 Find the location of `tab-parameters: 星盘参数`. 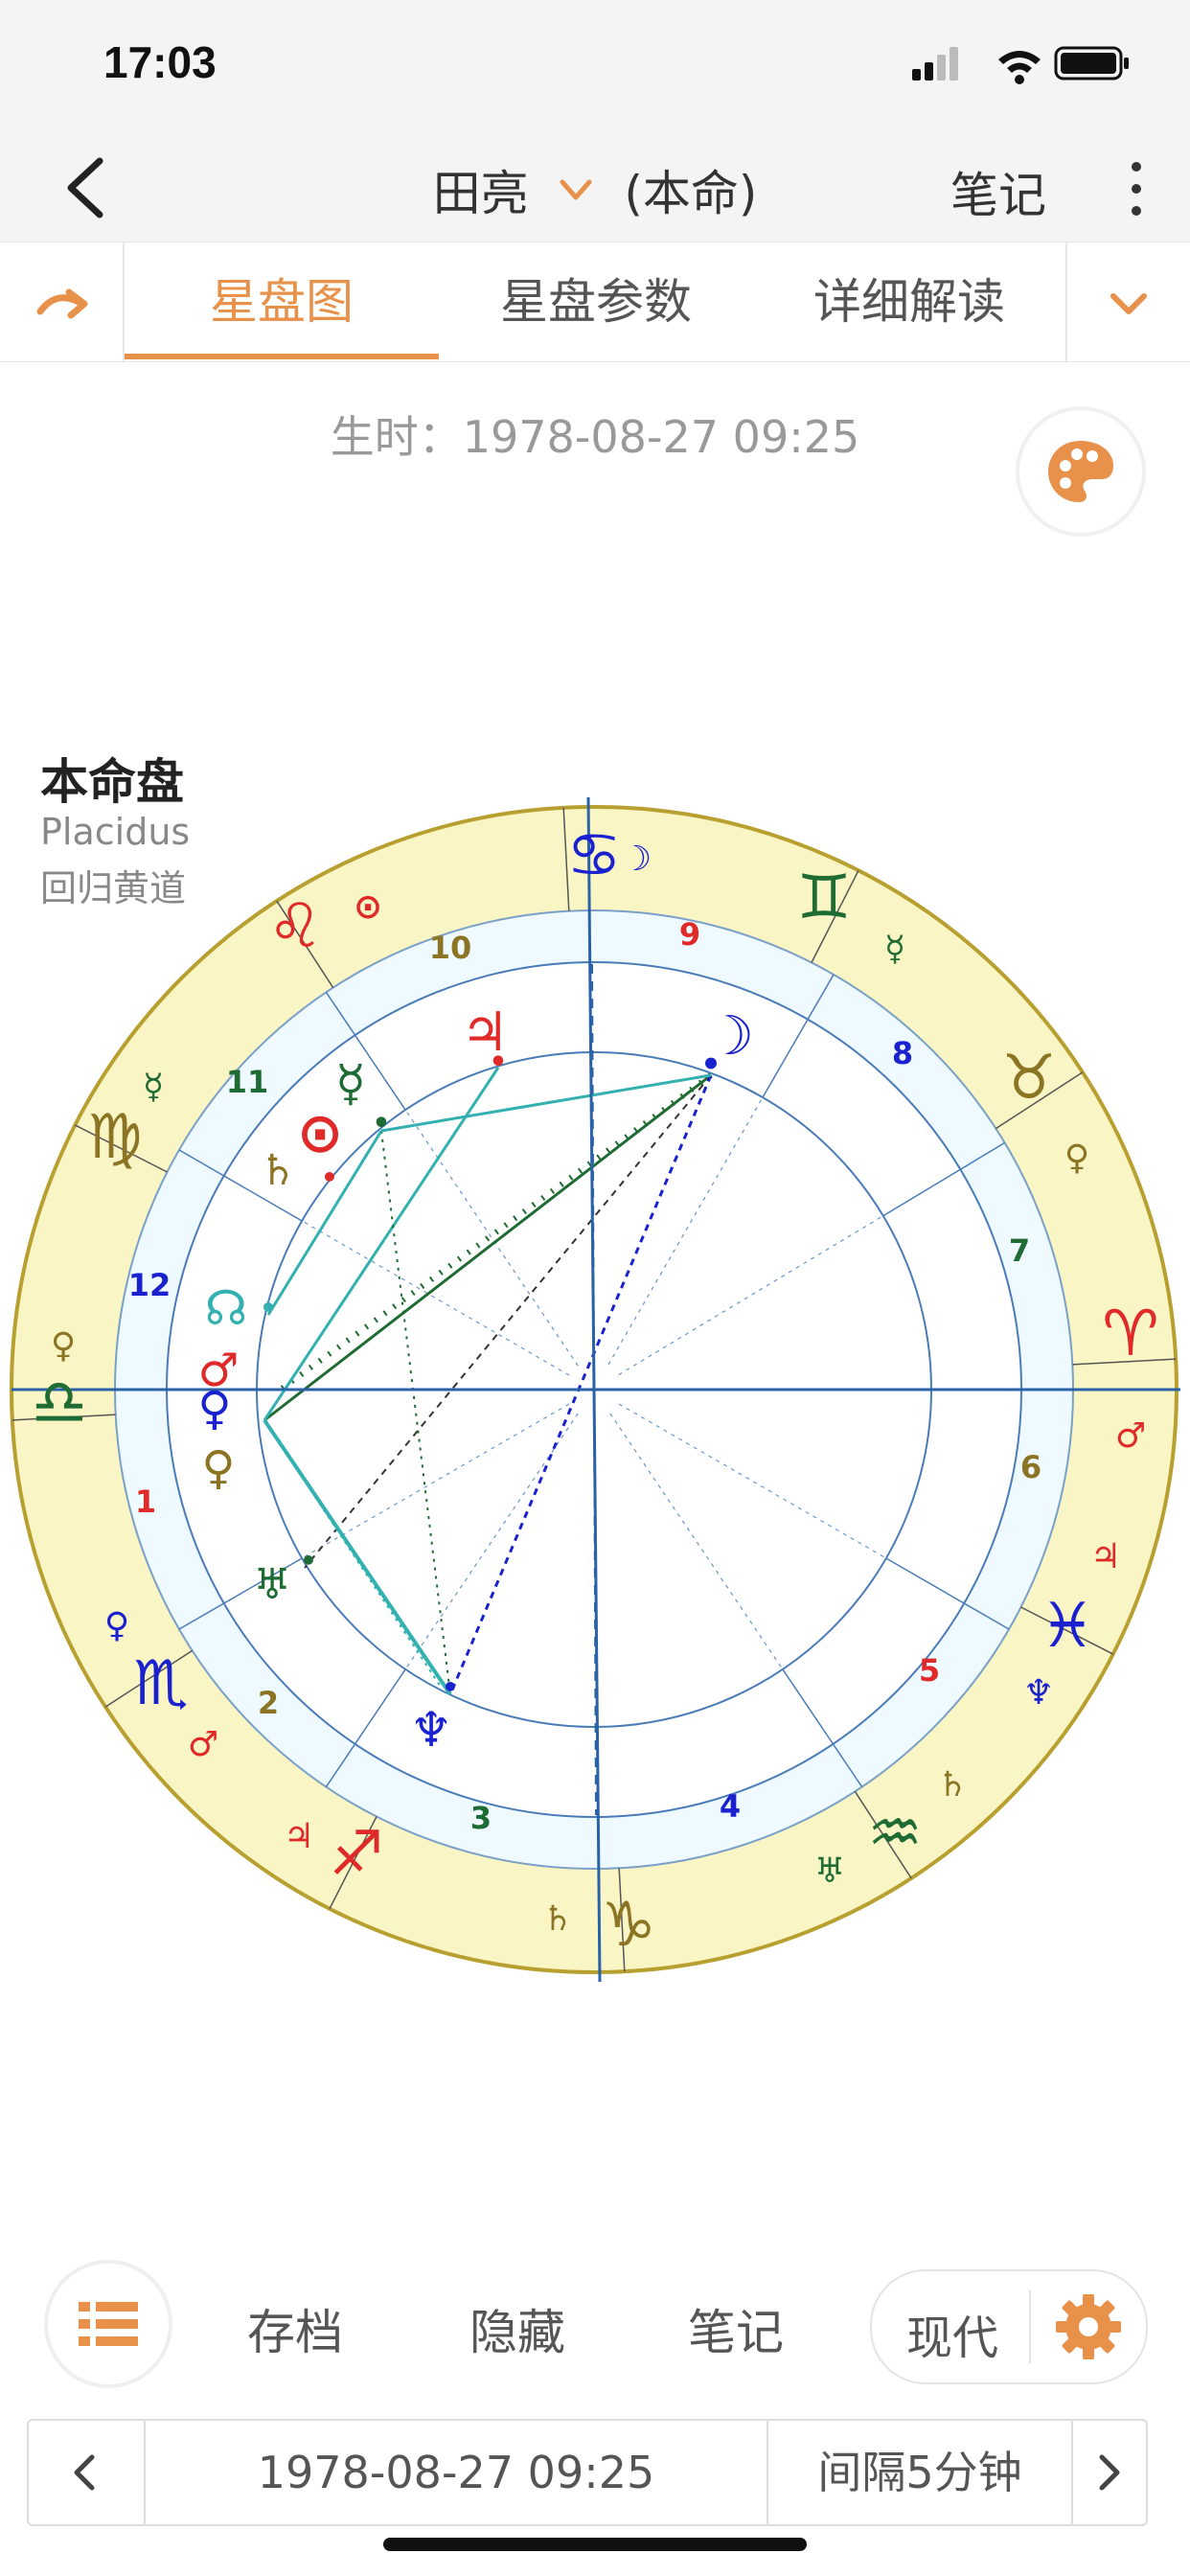

tab-parameters: 星盘参数 is located at coordinates (596, 301).